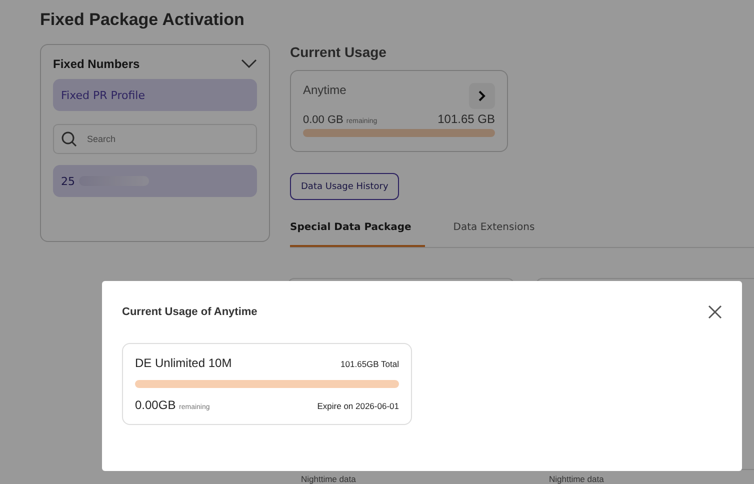 The width and height of the screenshot is (754, 484). I want to click on tab: Special Data Package, so click(358, 230).